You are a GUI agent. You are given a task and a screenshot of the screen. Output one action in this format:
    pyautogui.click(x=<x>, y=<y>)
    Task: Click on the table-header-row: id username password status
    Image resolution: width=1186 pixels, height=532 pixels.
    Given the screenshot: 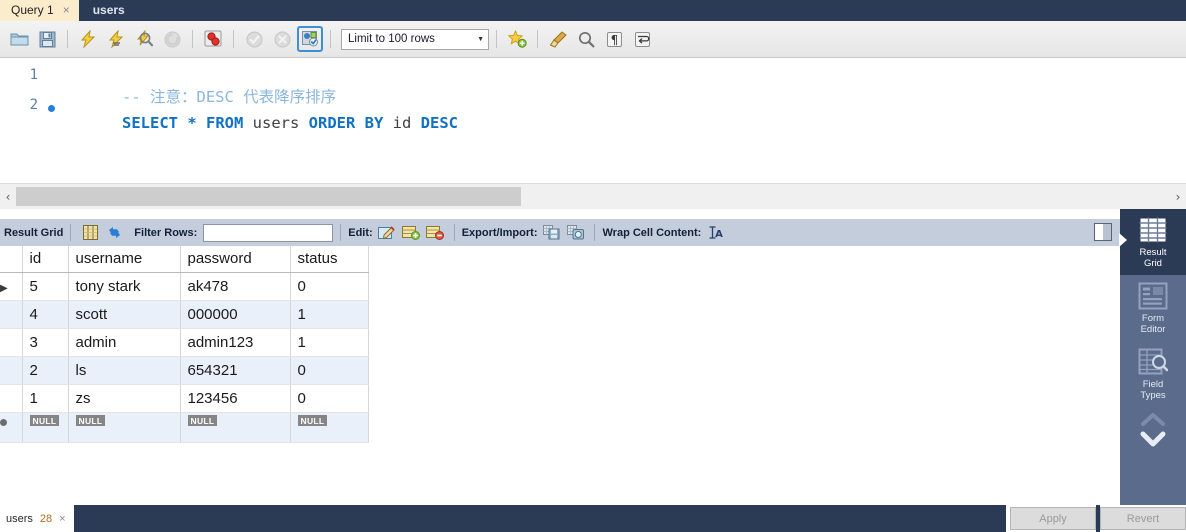 What is the action you would take?
    pyautogui.click(x=184, y=259)
    